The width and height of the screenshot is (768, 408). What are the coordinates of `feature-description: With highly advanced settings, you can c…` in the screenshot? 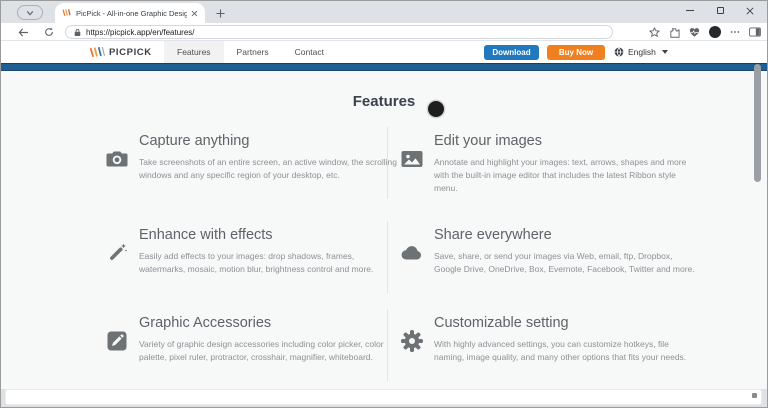 It's located at (560, 350).